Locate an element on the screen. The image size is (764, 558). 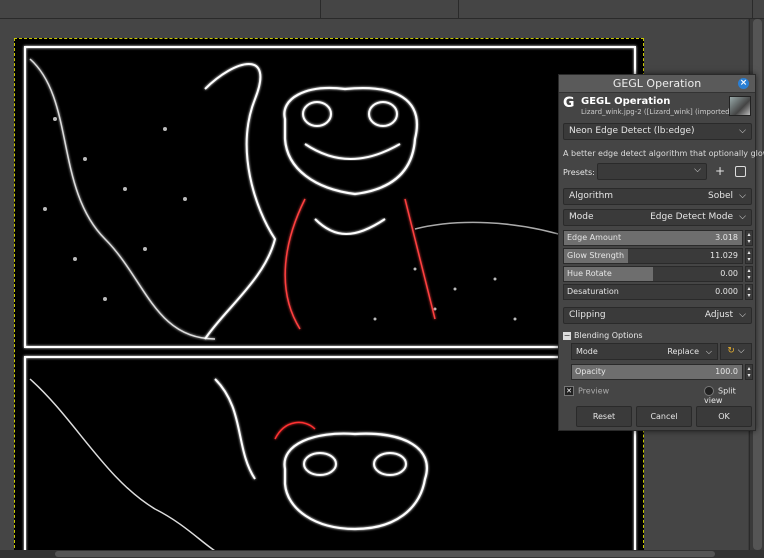
blend-mode-label: Mode is located at coordinates (587, 351).